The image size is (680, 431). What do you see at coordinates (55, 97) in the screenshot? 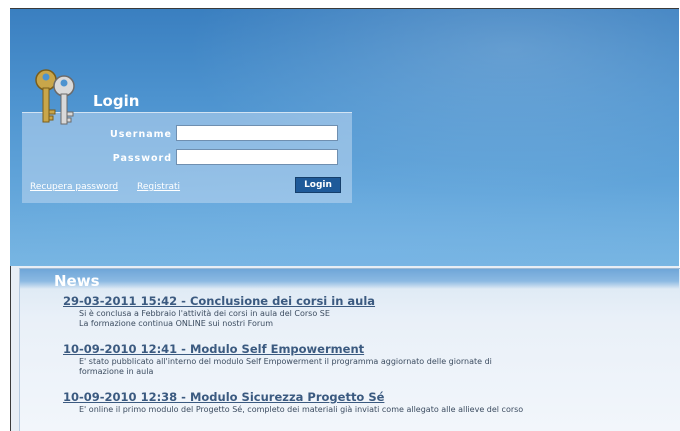
I see `keys-icon` at bounding box center [55, 97].